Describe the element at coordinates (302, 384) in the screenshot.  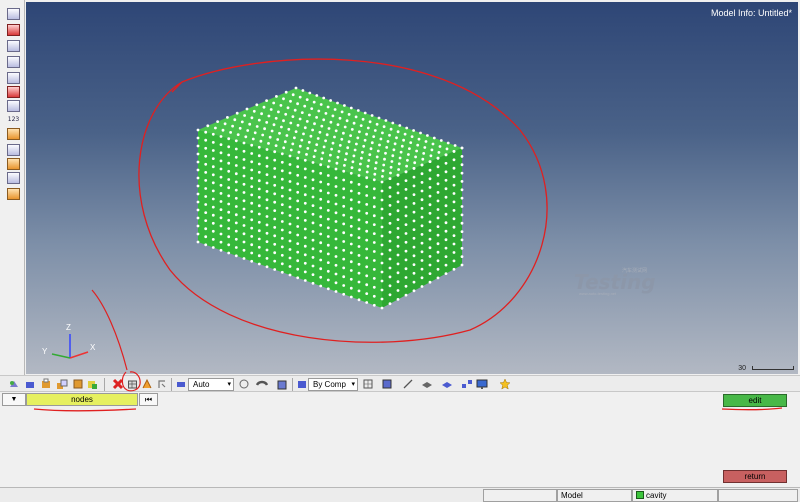
I see `color-mode-icon` at that location.